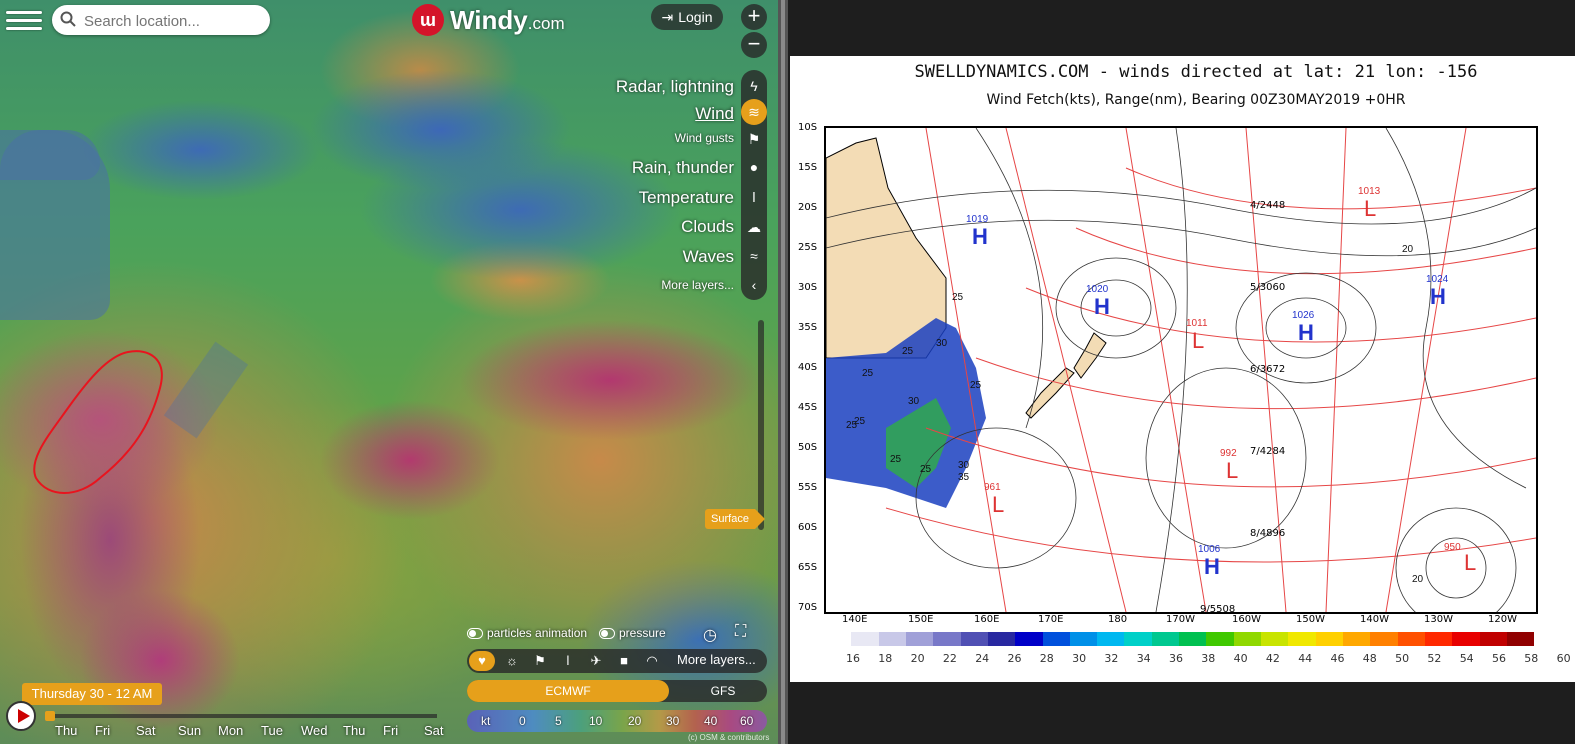 This screenshot has width=1575, height=744. Describe the element at coordinates (1434, 658) in the screenshot. I see `colorbar-tick: 52` at that location.